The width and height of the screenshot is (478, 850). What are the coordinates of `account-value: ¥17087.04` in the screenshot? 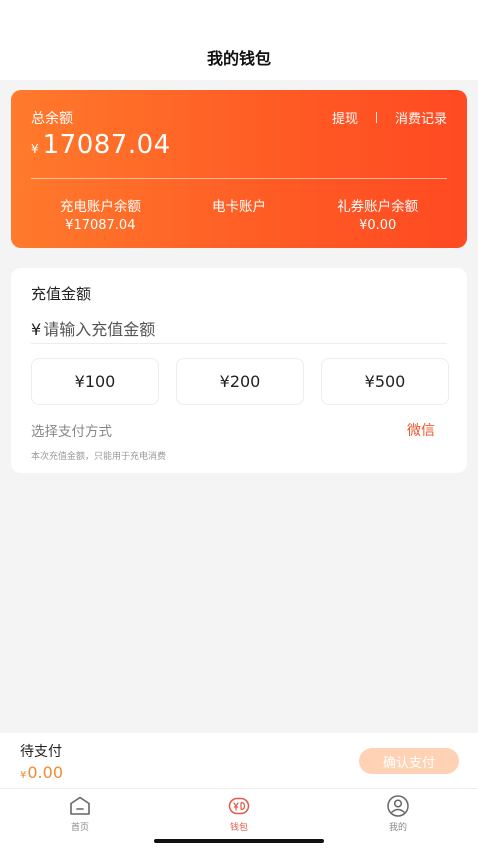 It's located at (100, 225).